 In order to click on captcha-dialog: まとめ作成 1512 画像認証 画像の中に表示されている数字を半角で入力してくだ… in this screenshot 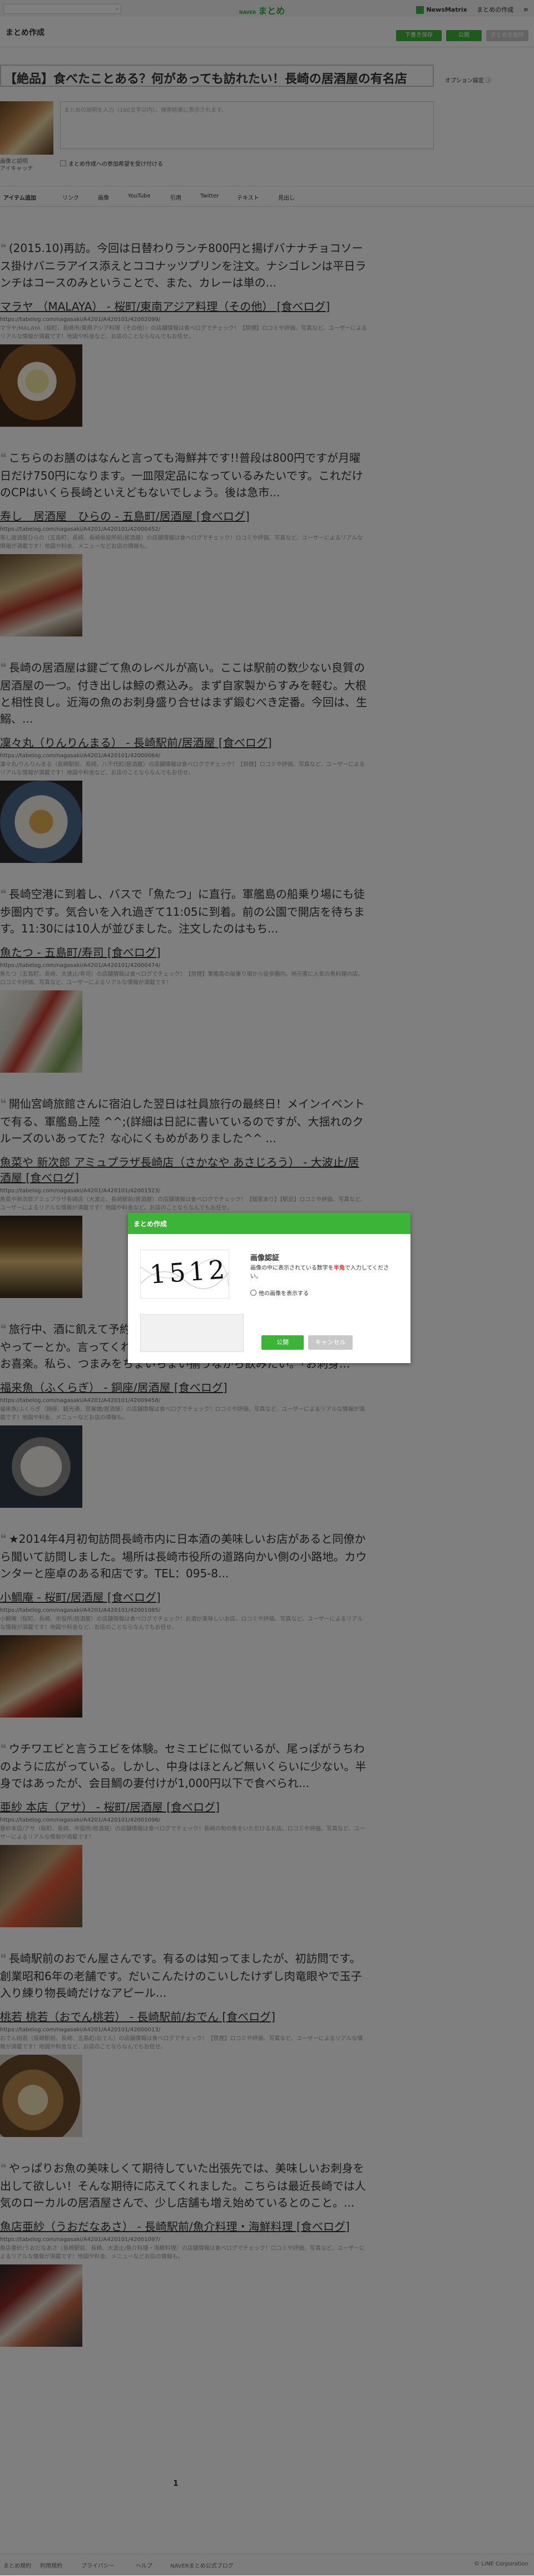, I will do `click(269, 1288)`.